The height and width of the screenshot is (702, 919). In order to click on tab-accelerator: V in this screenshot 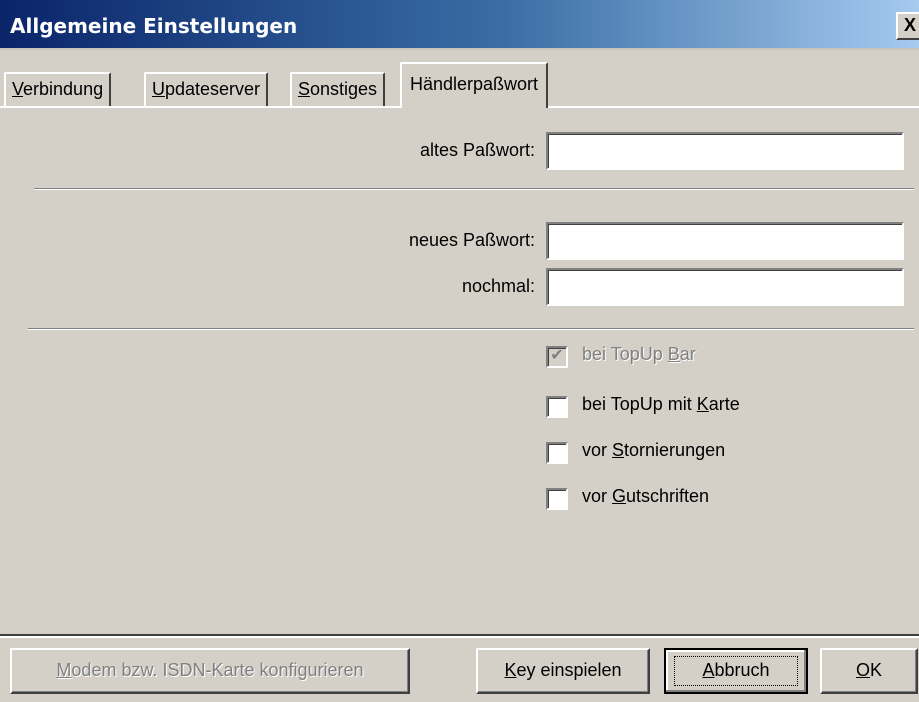, I will do `click(18, 89)`.